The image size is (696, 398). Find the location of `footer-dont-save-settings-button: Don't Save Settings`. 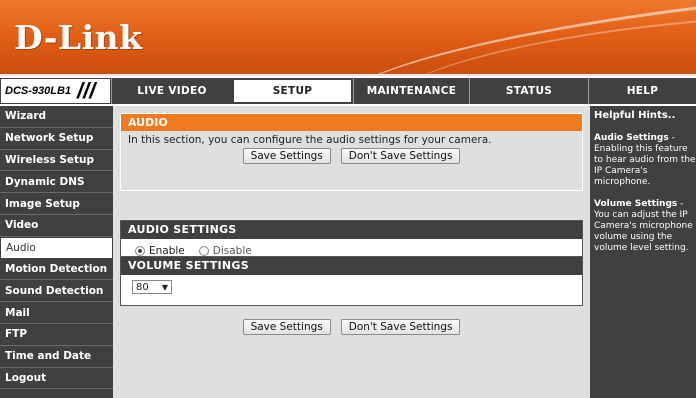

footer-dont-save-settings-button: Don't Save Settings is located at coordinates (400, 327).